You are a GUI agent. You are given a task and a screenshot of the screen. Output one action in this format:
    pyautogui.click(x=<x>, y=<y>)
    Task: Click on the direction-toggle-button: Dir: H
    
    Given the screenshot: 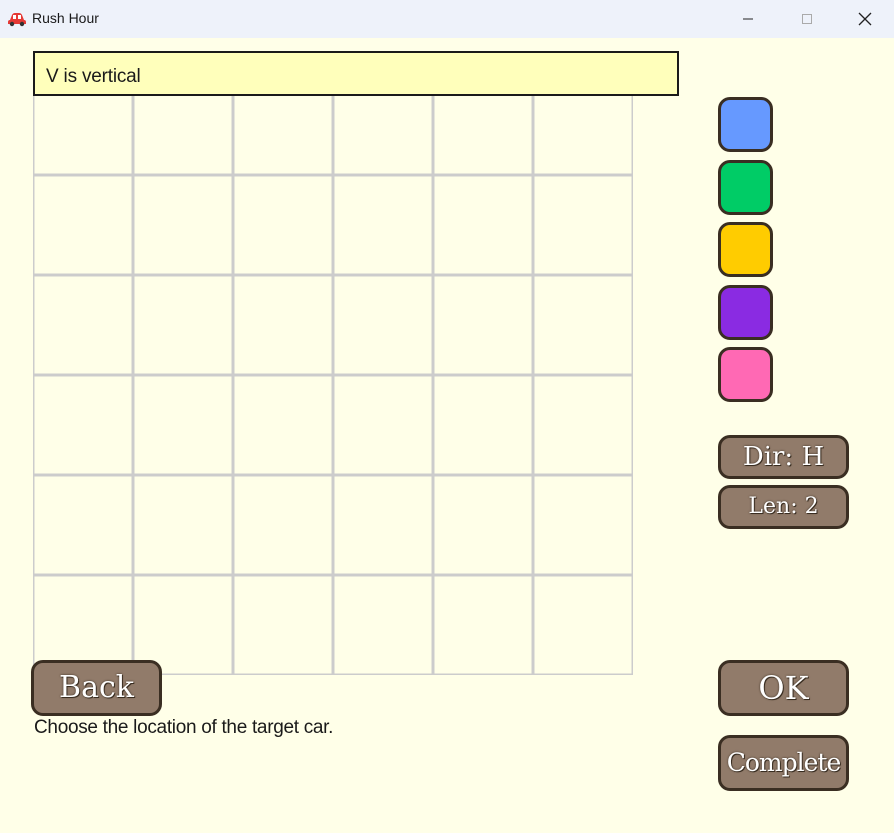 What is the action you would take?
    pyautogui.click(x=783, y=457)
    